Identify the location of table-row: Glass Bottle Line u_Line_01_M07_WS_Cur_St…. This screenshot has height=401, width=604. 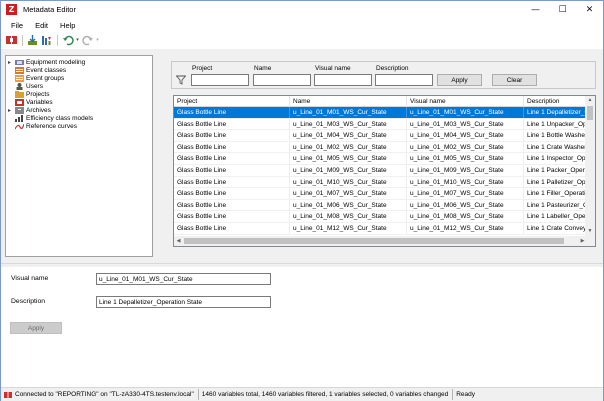
(380, 194).